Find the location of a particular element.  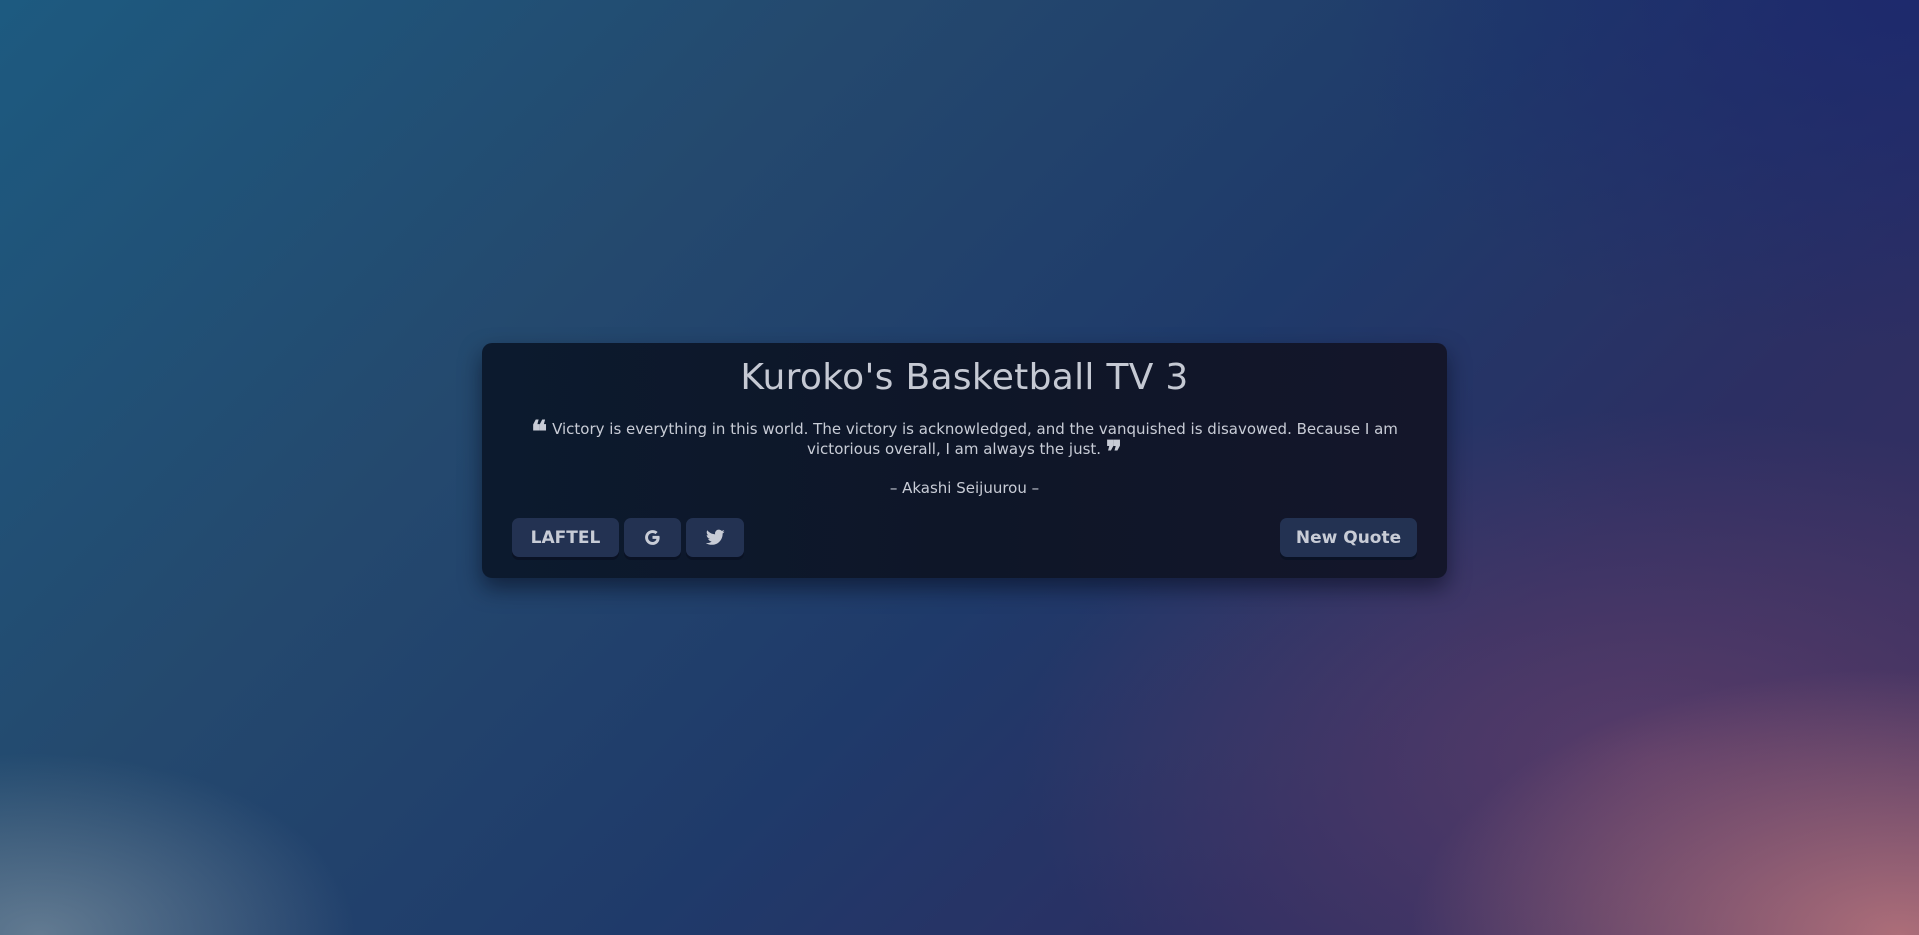

google-search-button is located at coordinates (652, 537).